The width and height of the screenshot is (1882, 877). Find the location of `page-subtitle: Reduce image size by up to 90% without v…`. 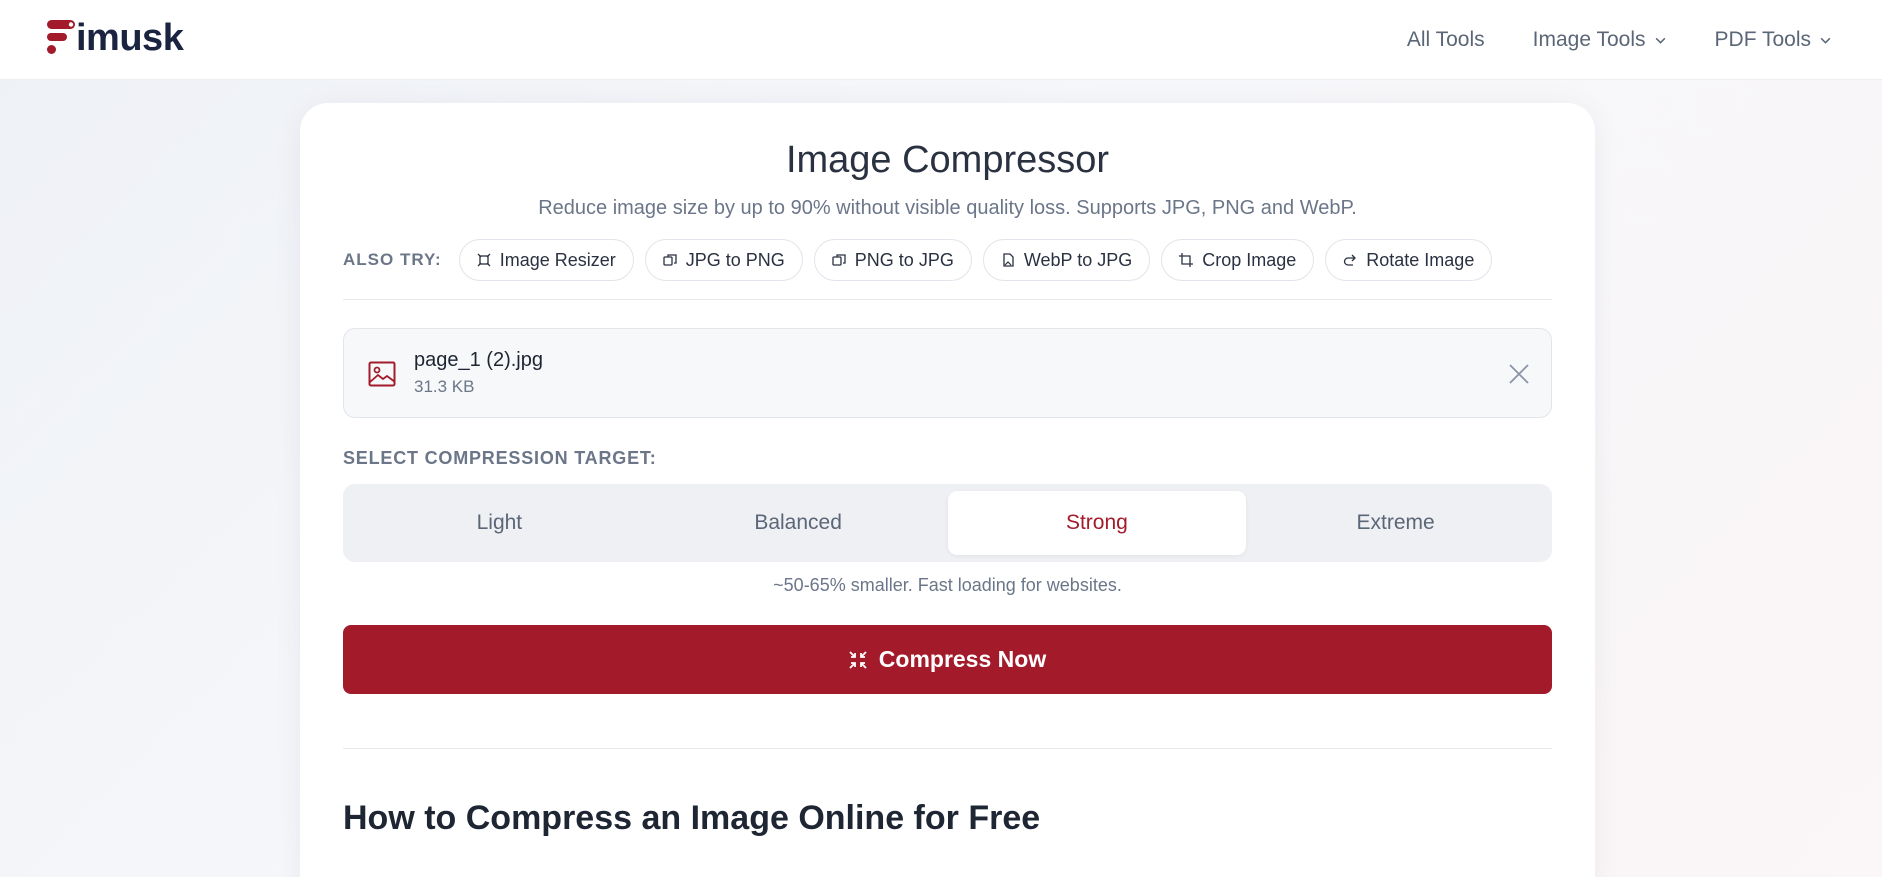

page-subtitle: Reduce image size by up to 90% without v… is located at coordinates (947, 208).